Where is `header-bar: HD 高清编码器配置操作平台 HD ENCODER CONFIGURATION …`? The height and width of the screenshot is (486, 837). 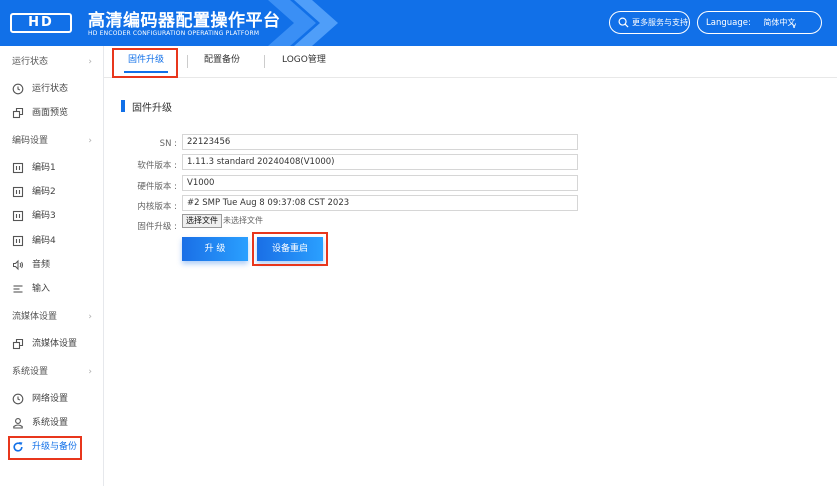
header-bar: HD 高清编码器配置操作平台 HD ENCODER CONFIGURATION … is located at coordinates (418, 23).